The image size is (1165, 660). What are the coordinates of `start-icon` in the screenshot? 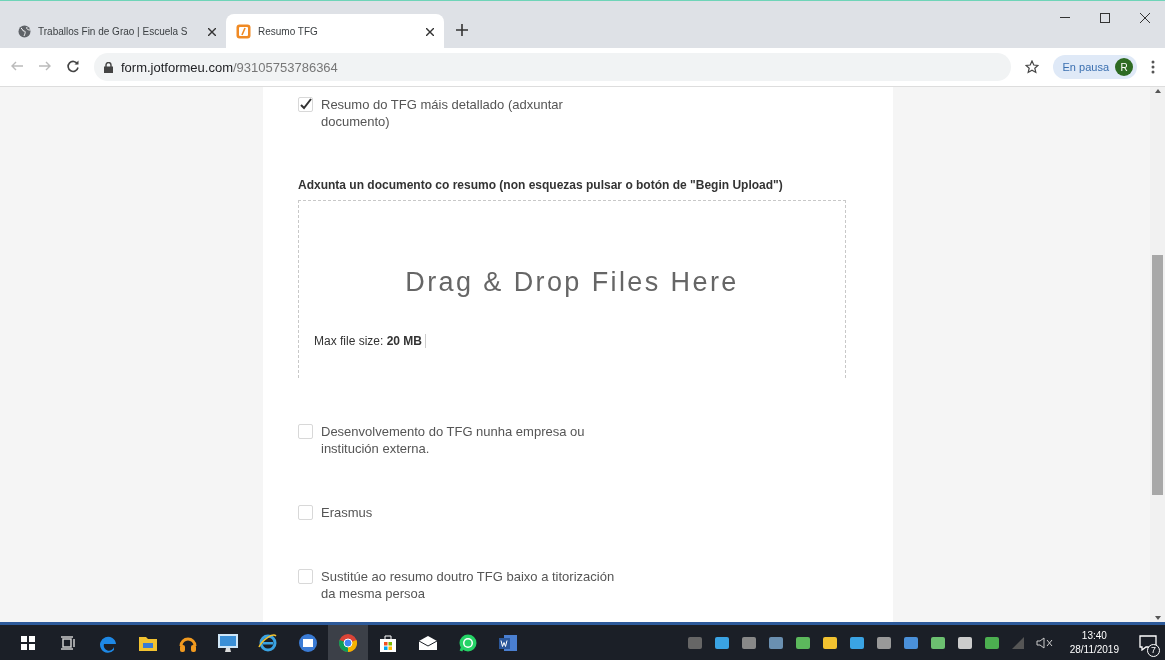 It's located at (28, 642).